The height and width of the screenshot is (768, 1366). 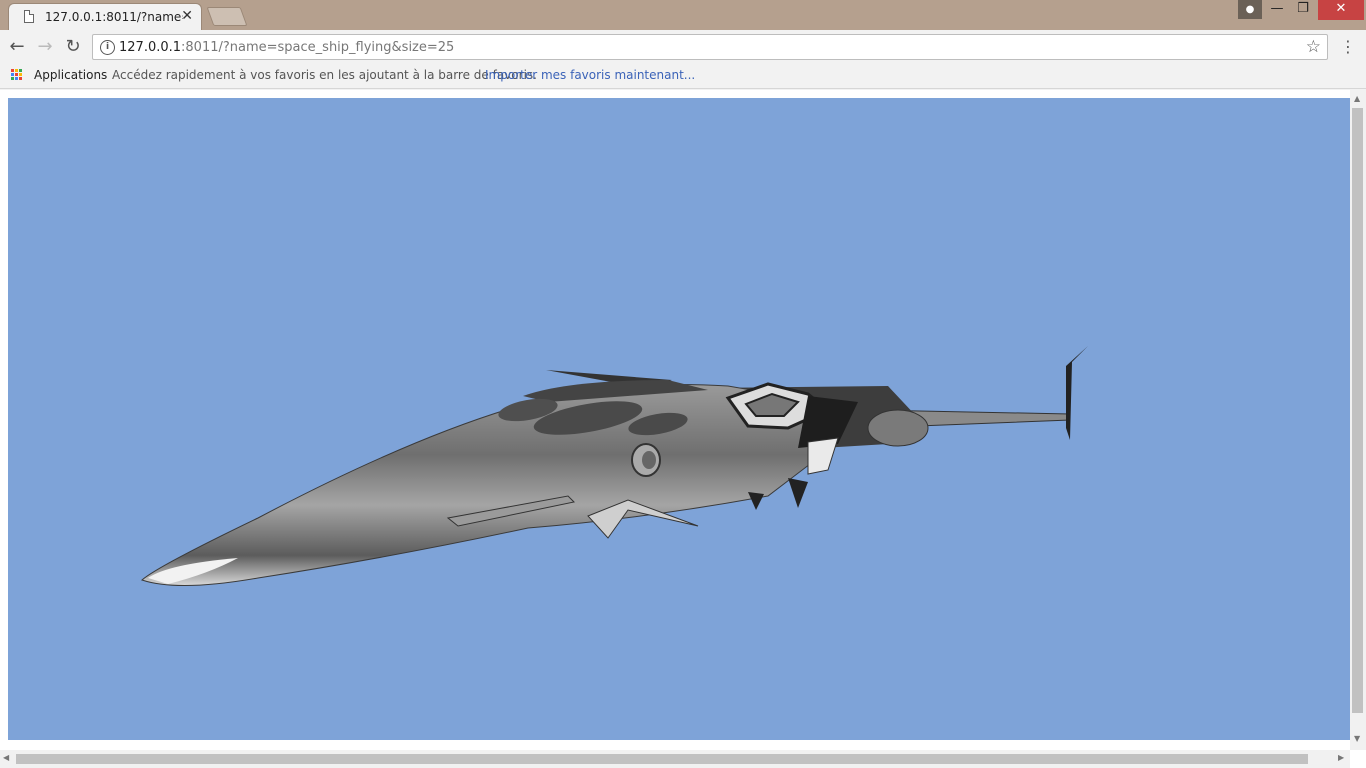 What do you see at coordinates (227, 16) in the screenshot?
I see `new-tab-button` at bounding box center [227, 16].